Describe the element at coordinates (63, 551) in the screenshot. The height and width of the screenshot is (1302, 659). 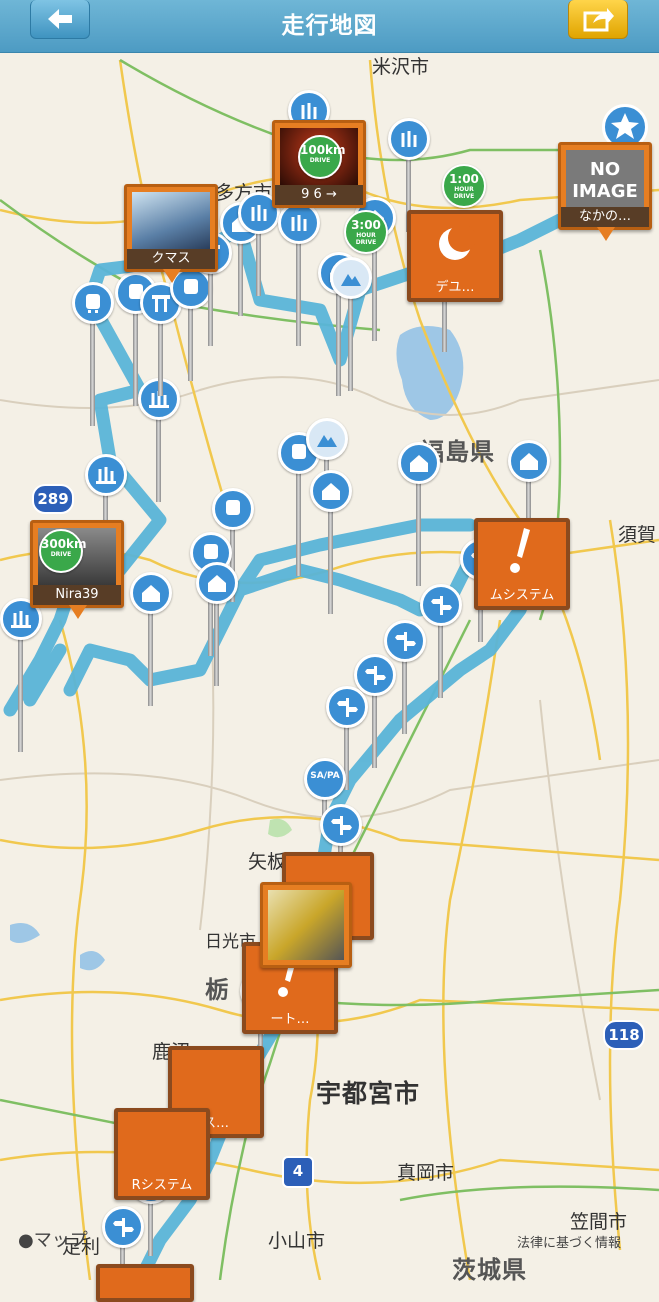
I see `distance-badge-300km: 300km DRIVE` at that location.